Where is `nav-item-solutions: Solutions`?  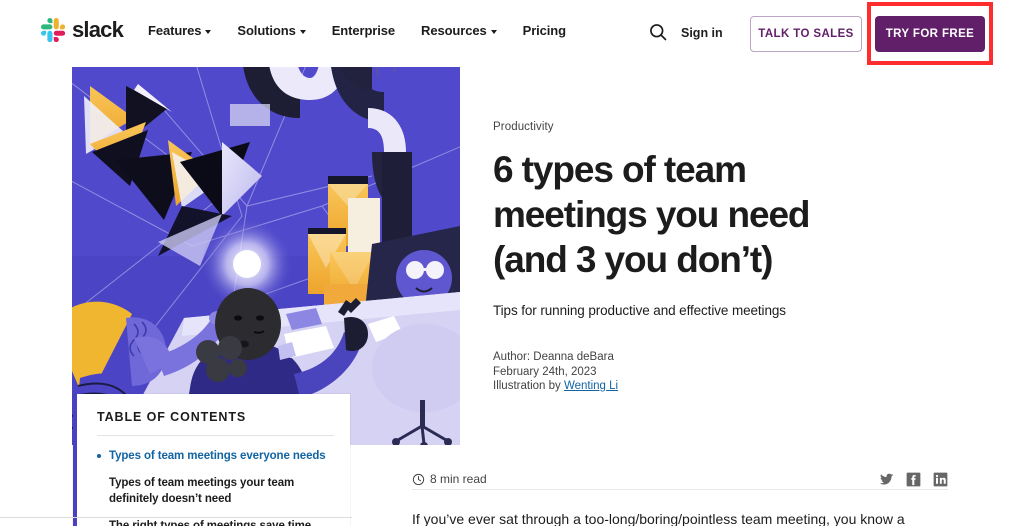
nav-item-solutions: Solutions is located at coordinates (271, 30).